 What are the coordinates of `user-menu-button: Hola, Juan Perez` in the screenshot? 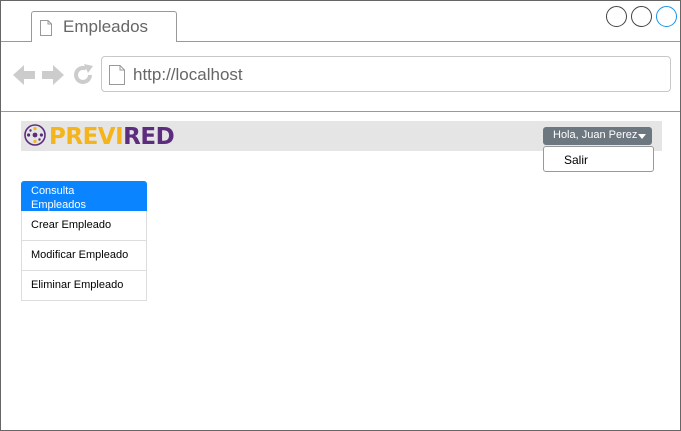 It's located at (597, 136).